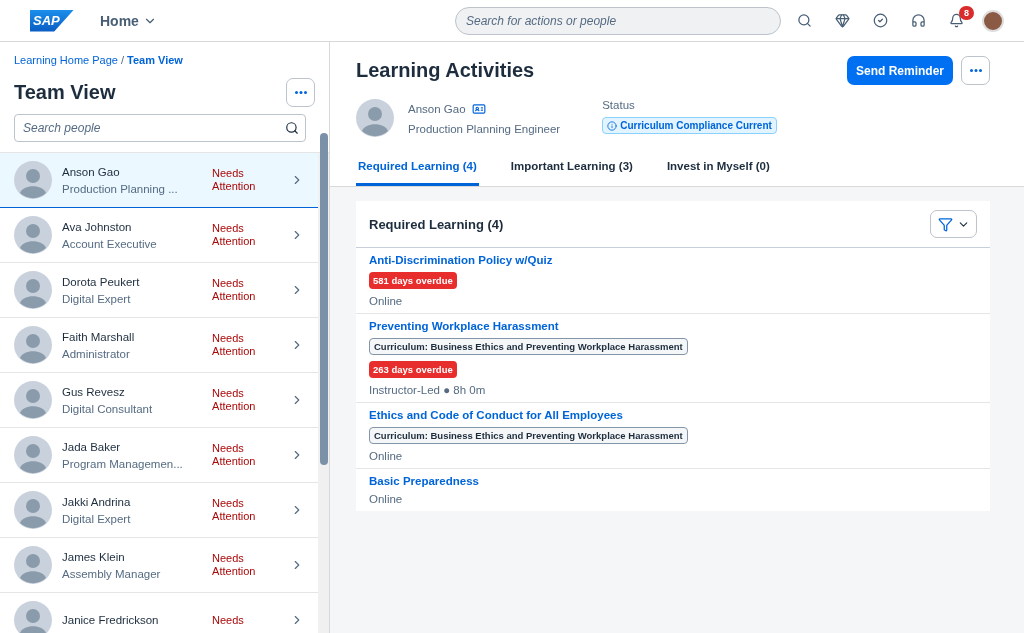 This screenshot has width=1024, height=633. Describe the element at coordinates (94, 556) in the screenshot. I see `member-name: James Klein` at that location.